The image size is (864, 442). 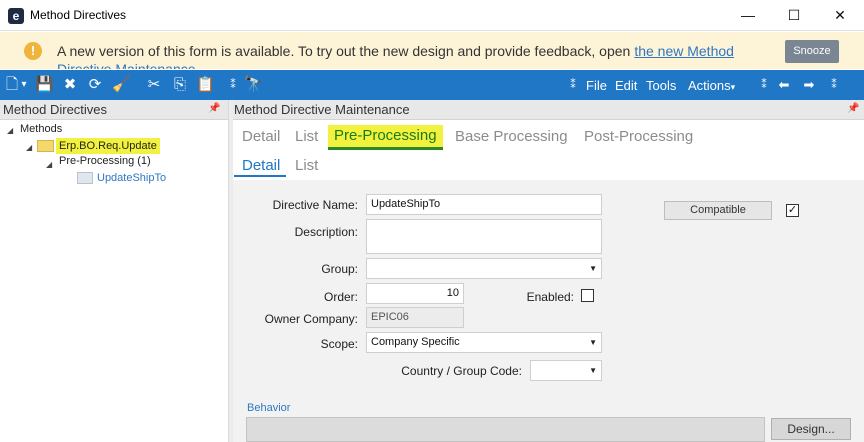 I want to click on app-logo-icon: e, so click(x=16, y=16).